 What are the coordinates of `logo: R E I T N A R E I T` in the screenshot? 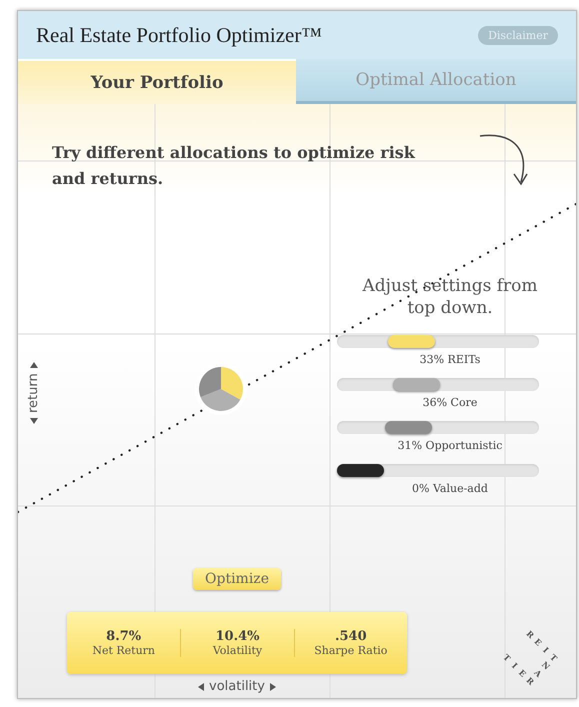 It's located at (530, 658).